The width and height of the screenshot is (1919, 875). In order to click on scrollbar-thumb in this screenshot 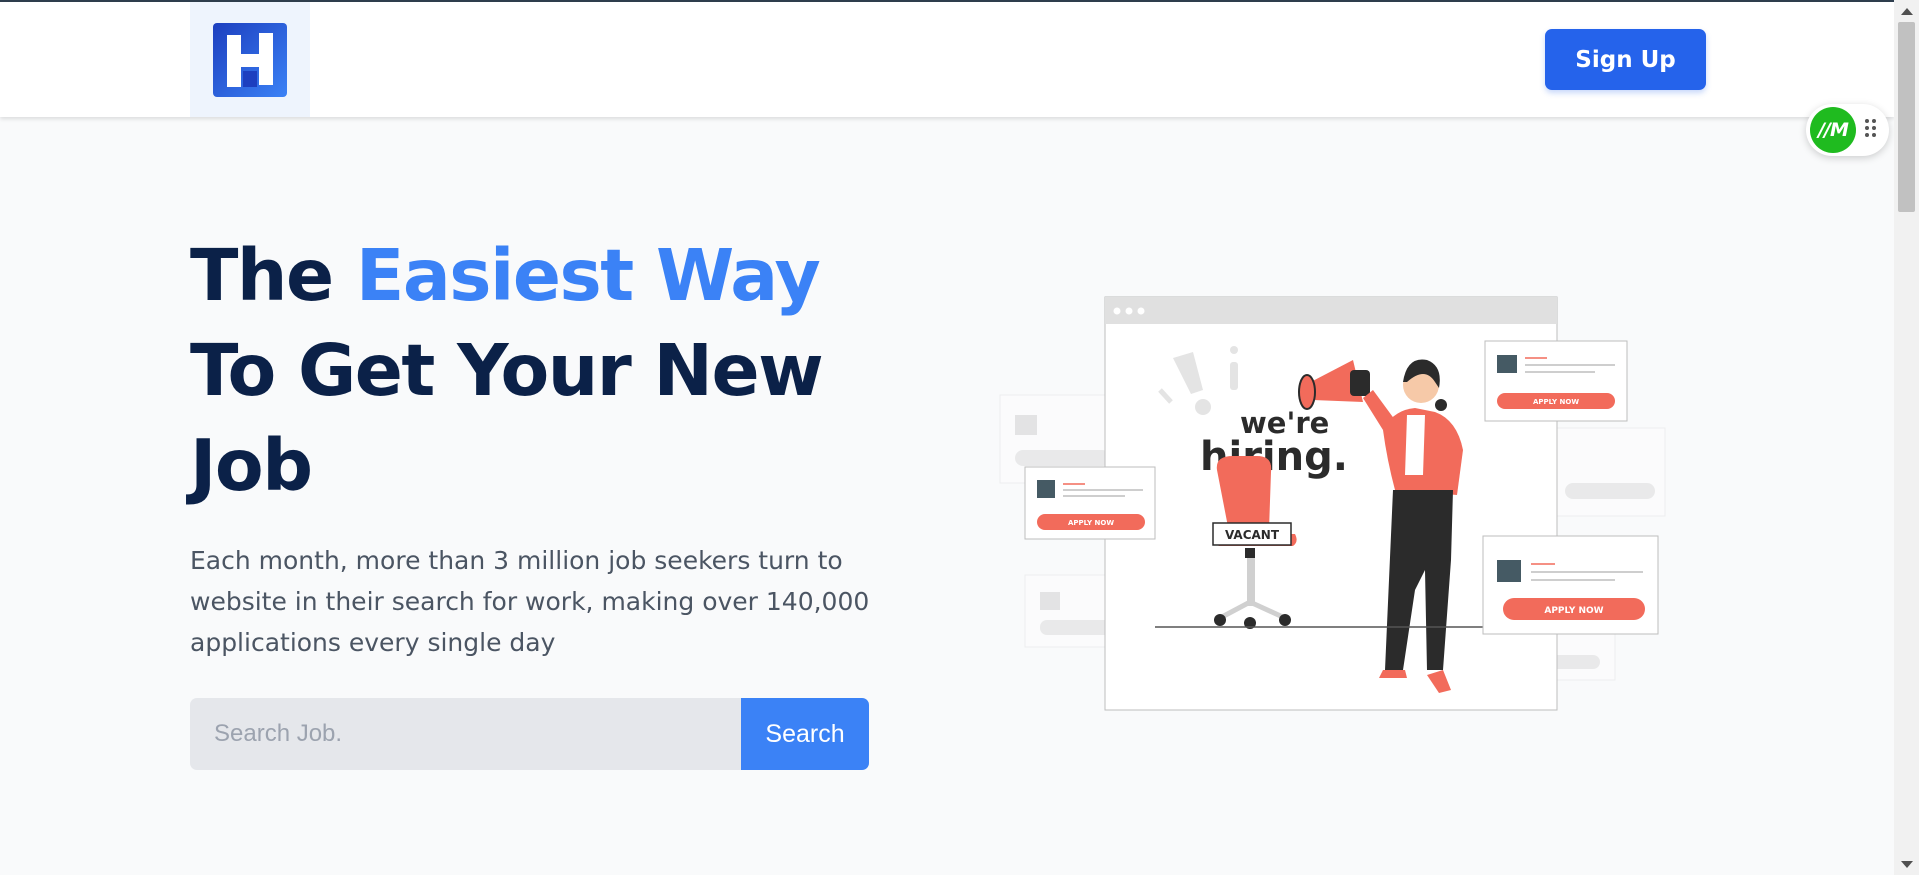, I will do `click(1906, 117)`.